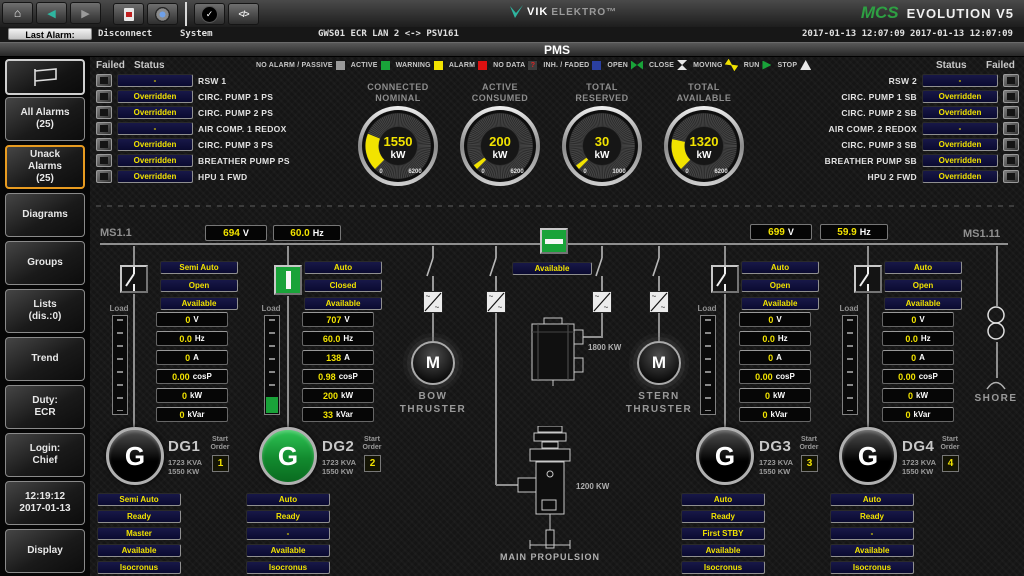  What do you see at coordinates (554, 241) in the screenshot?
I see `bus-tie-breaker` at bounding box center [554, 241].